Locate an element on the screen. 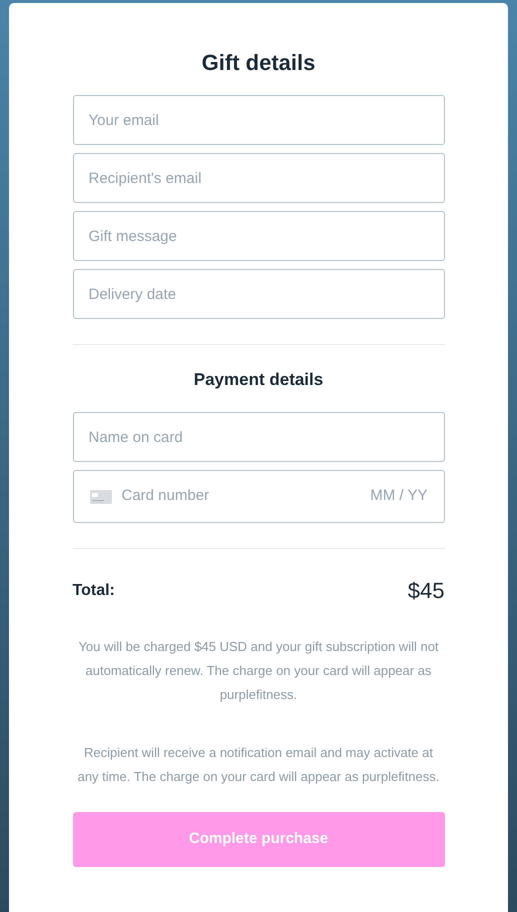  credit-card-icon is located at coordinates (101, 497).